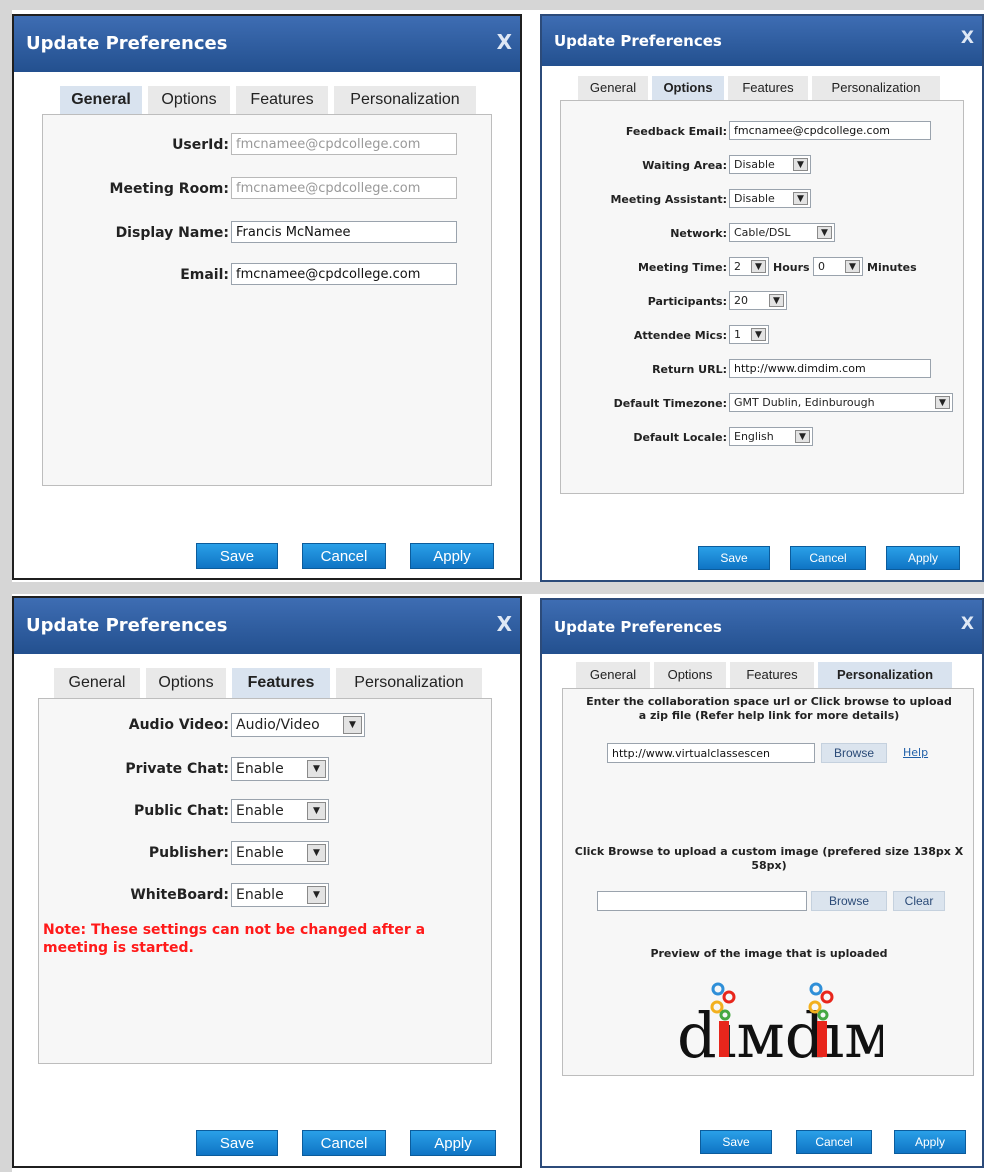  What do you see at coordinates (177, 769) in the screenshot?
I see `private-chat-label: Private Chat:` at bounding box center [177, 769].